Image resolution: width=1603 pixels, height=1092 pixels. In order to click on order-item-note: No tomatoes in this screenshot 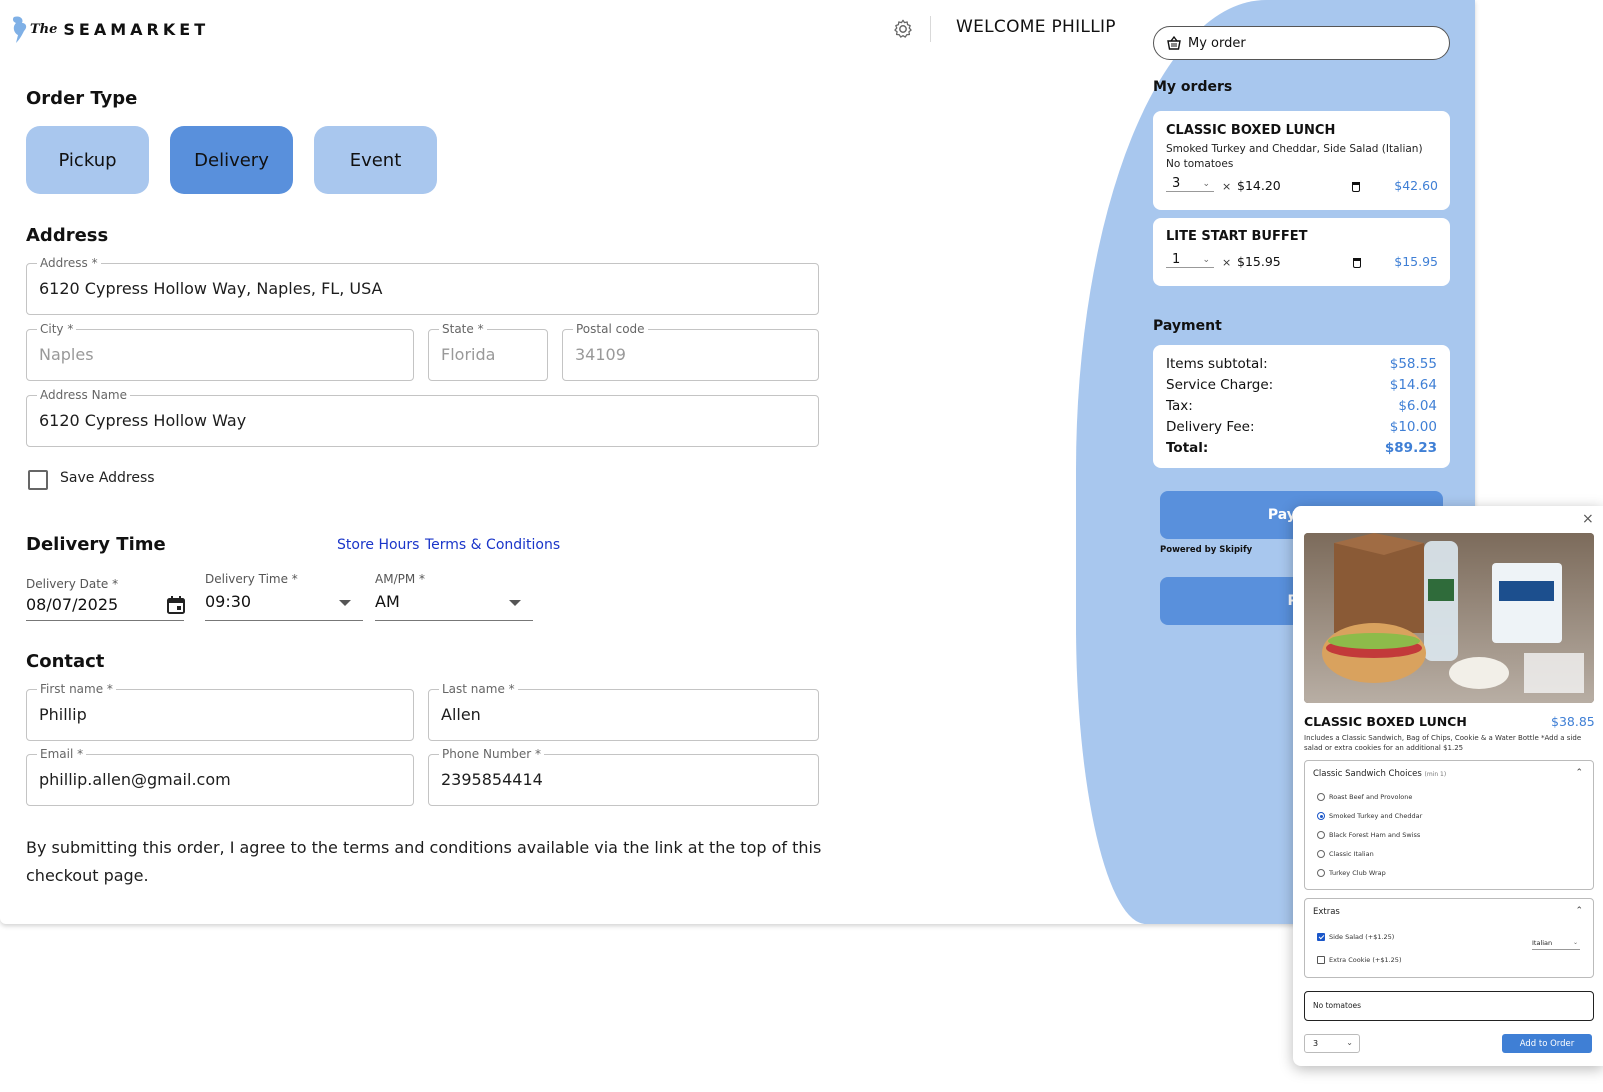, I will do `click(1200, 164)`.